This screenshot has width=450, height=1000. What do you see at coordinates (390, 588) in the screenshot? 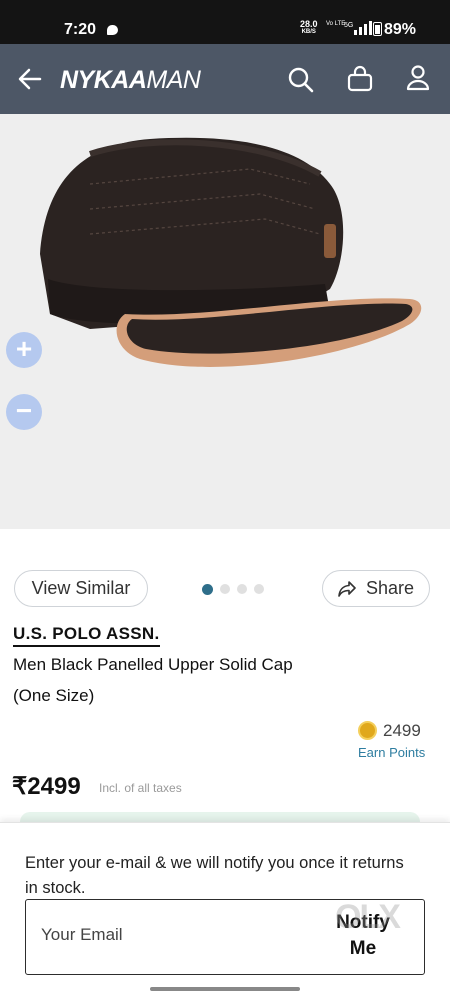
I see `share-label: Share` at bounding box center [390, 588].